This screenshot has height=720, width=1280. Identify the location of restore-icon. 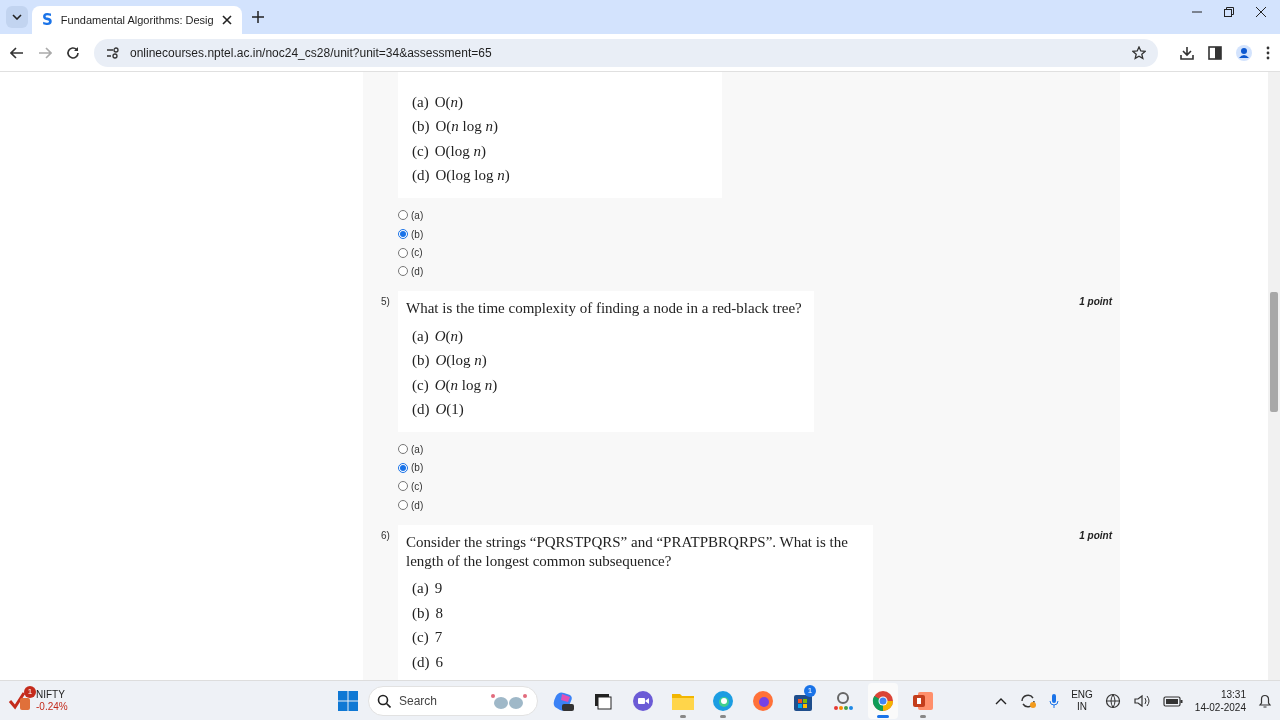
(1229, 12).